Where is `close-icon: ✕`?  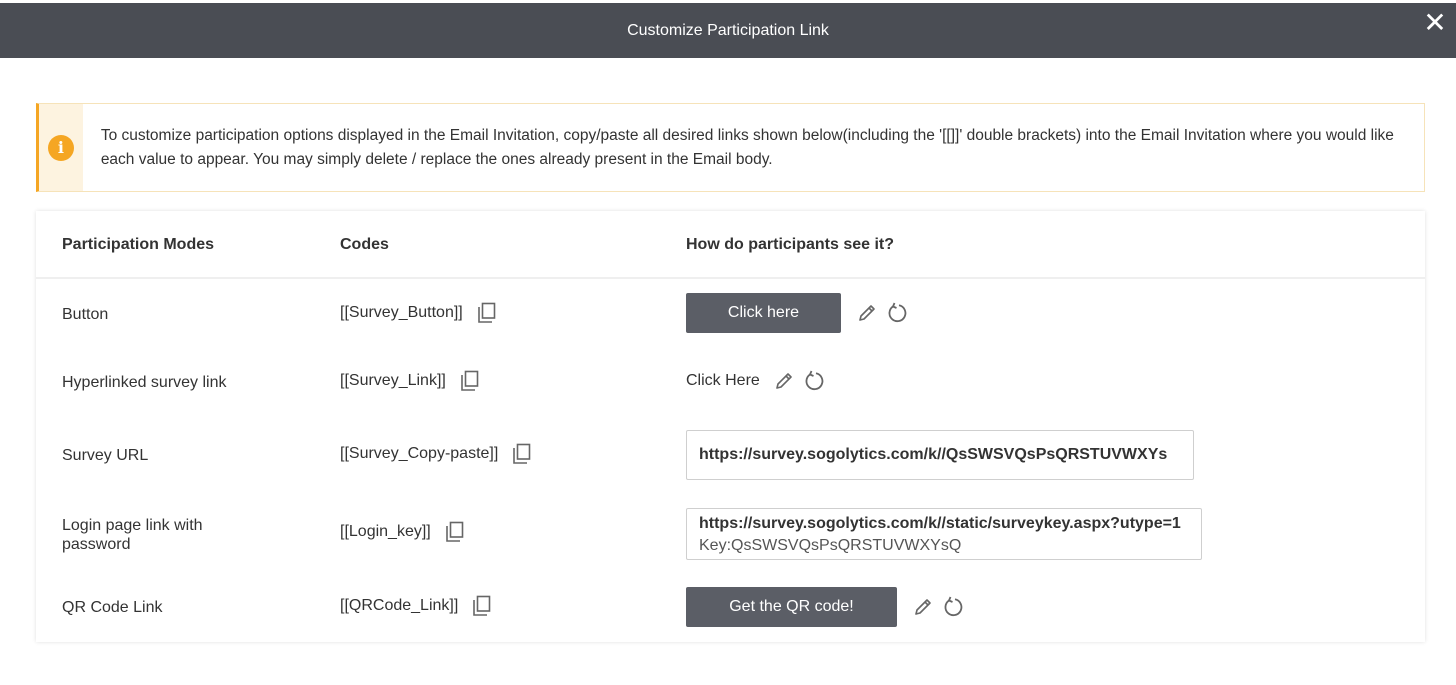
close-icon: ✕ is located at coordinates (1435, 24).